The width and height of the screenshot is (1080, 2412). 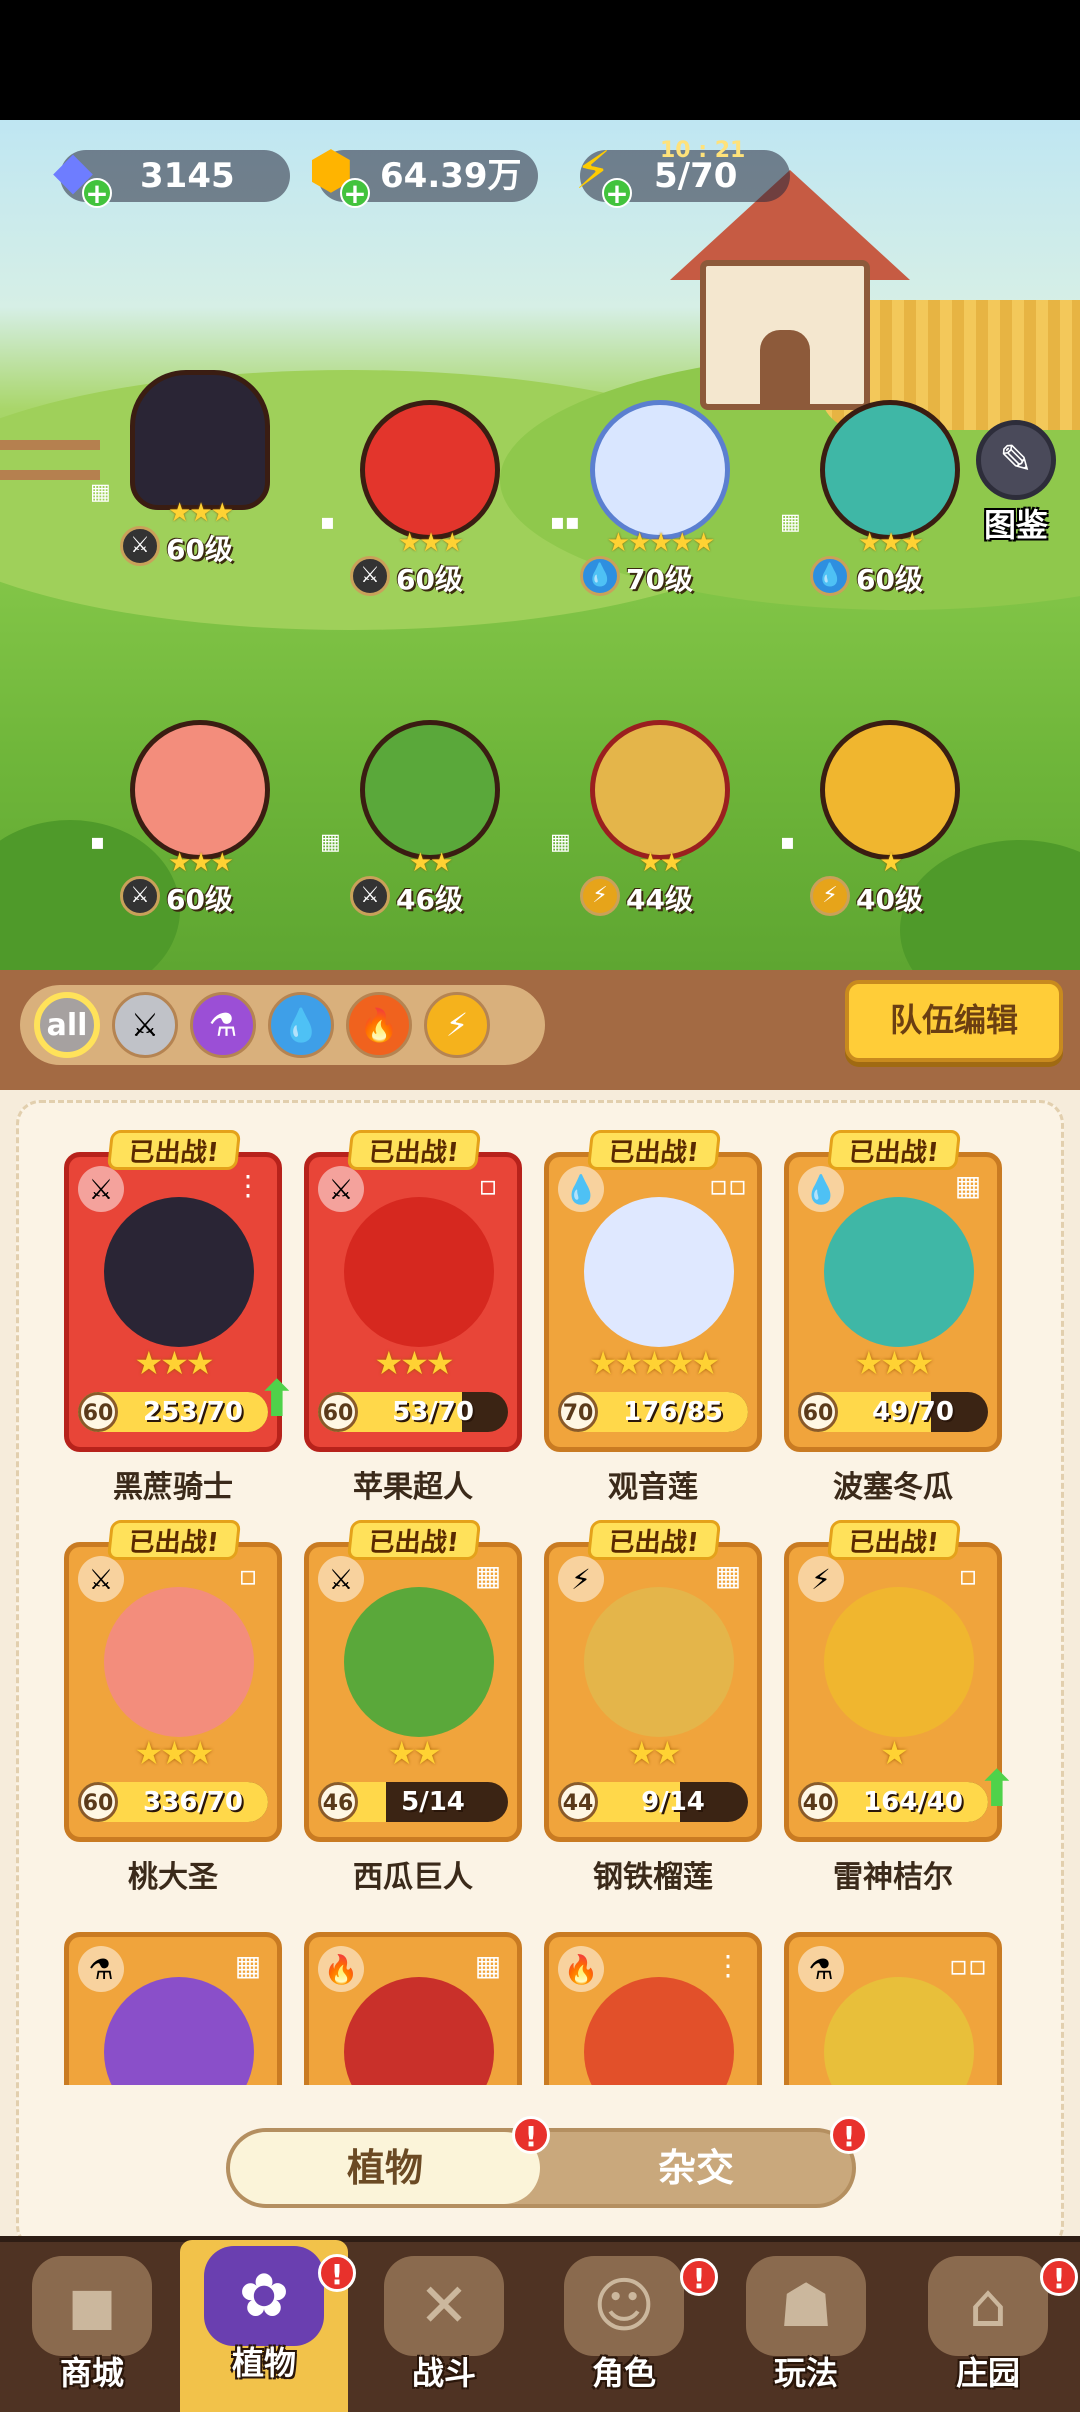 What do you see at coordinates (173, 2008) in the screenshot?
I see `plant-card: ⚗ ▦` at bounding box center [173, 2008].